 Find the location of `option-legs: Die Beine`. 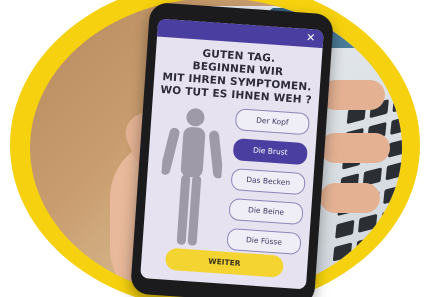

option-legs: Die Beine is located at coordinates (266, 211).